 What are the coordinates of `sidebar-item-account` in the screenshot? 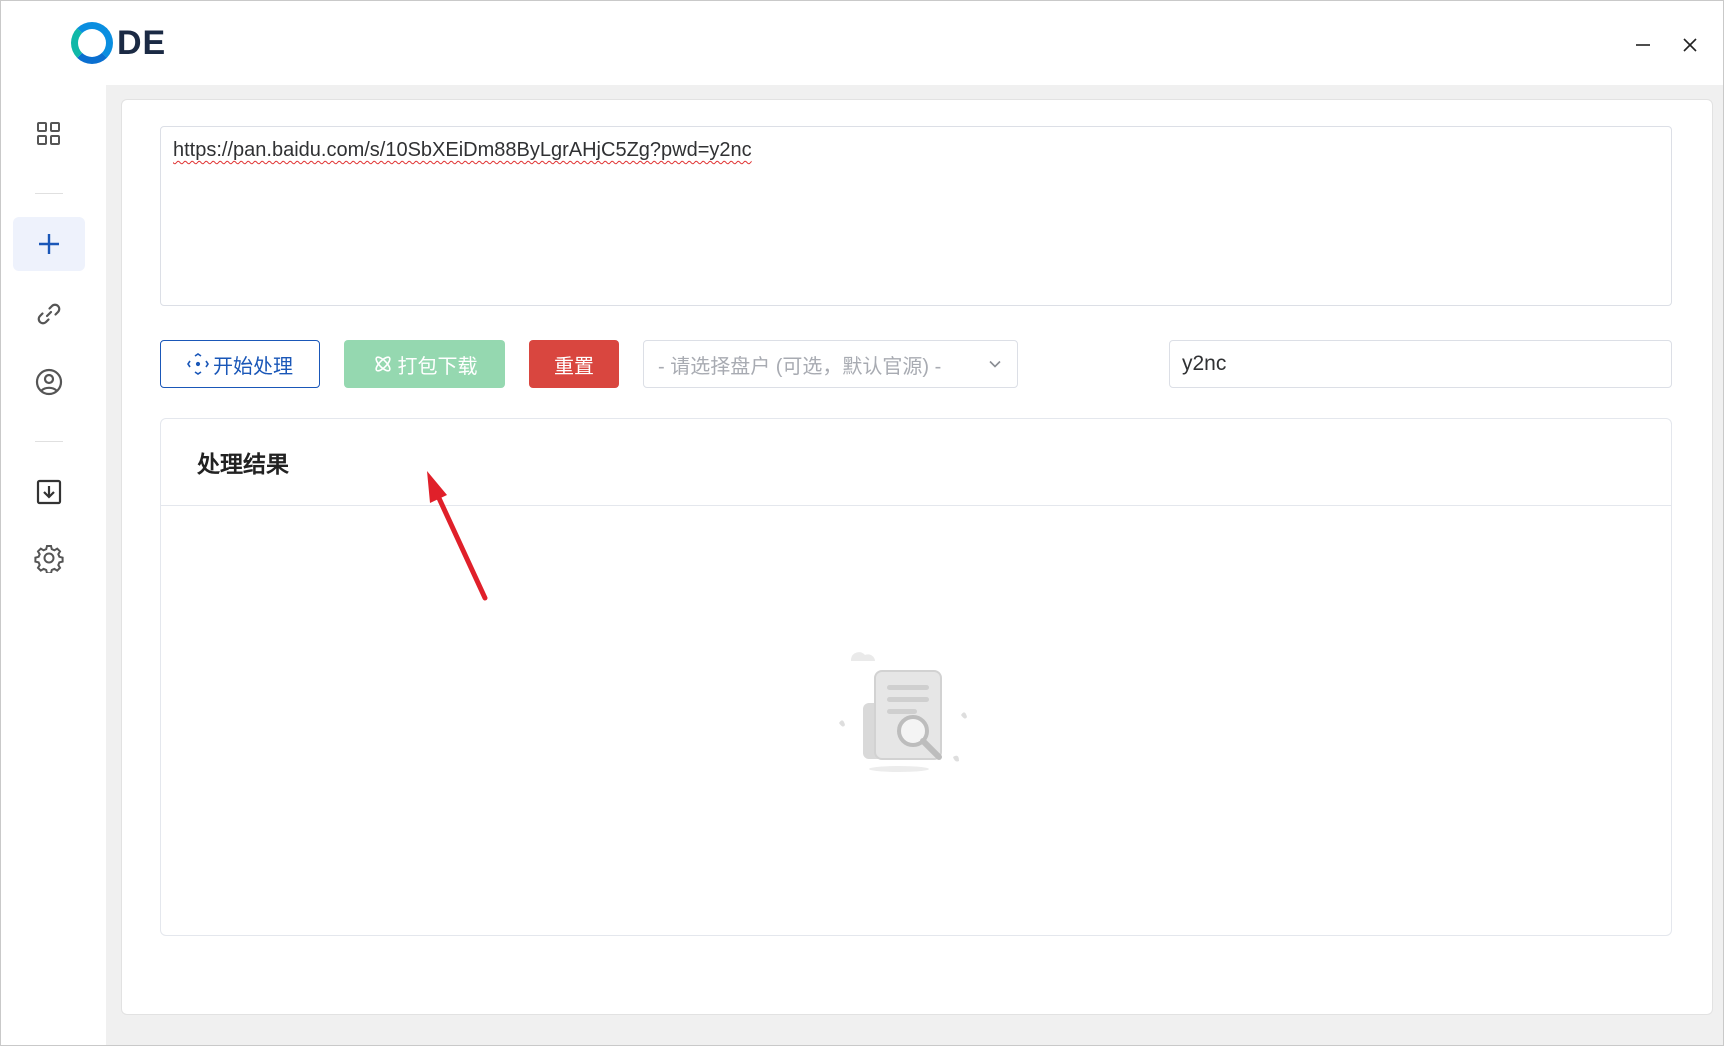 It's located at (49, 382).